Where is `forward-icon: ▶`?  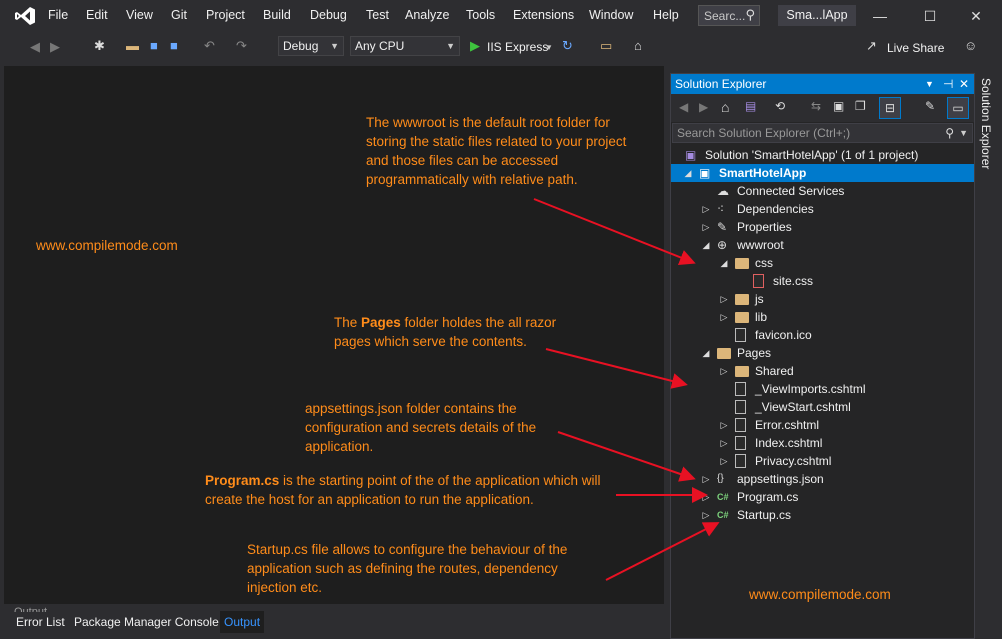
forward-icon: ▶ is located at coordinates (703, 107).